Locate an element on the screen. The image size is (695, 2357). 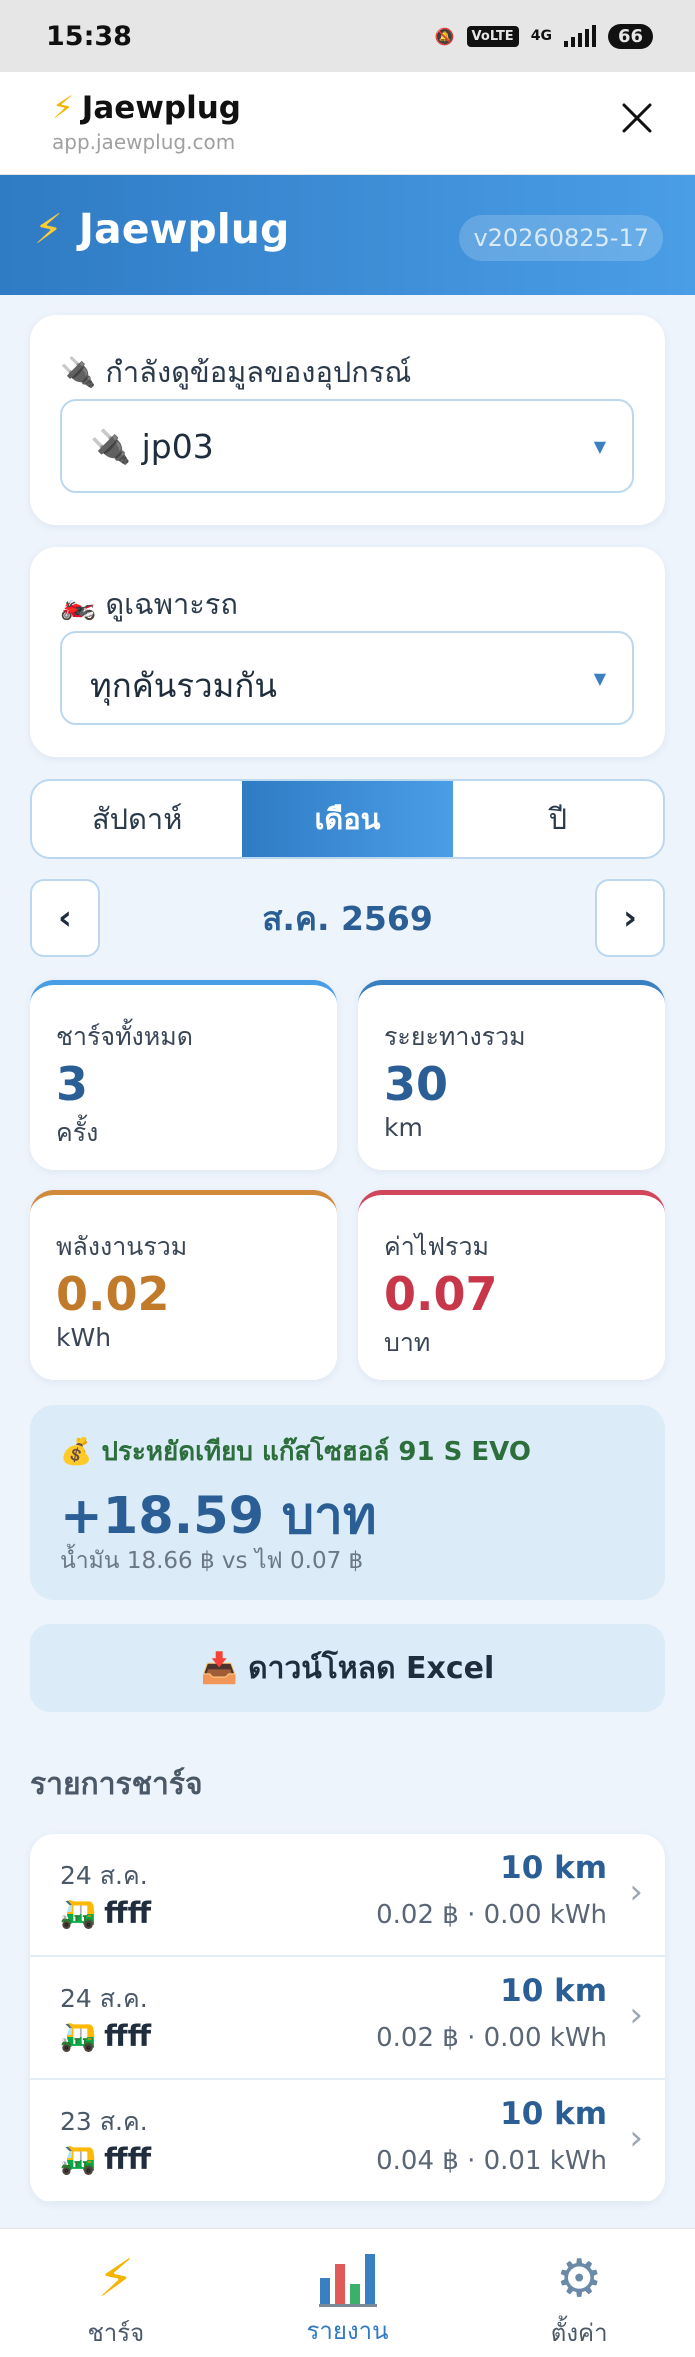
tab-year: ปี is located at coordinates (558, 819).